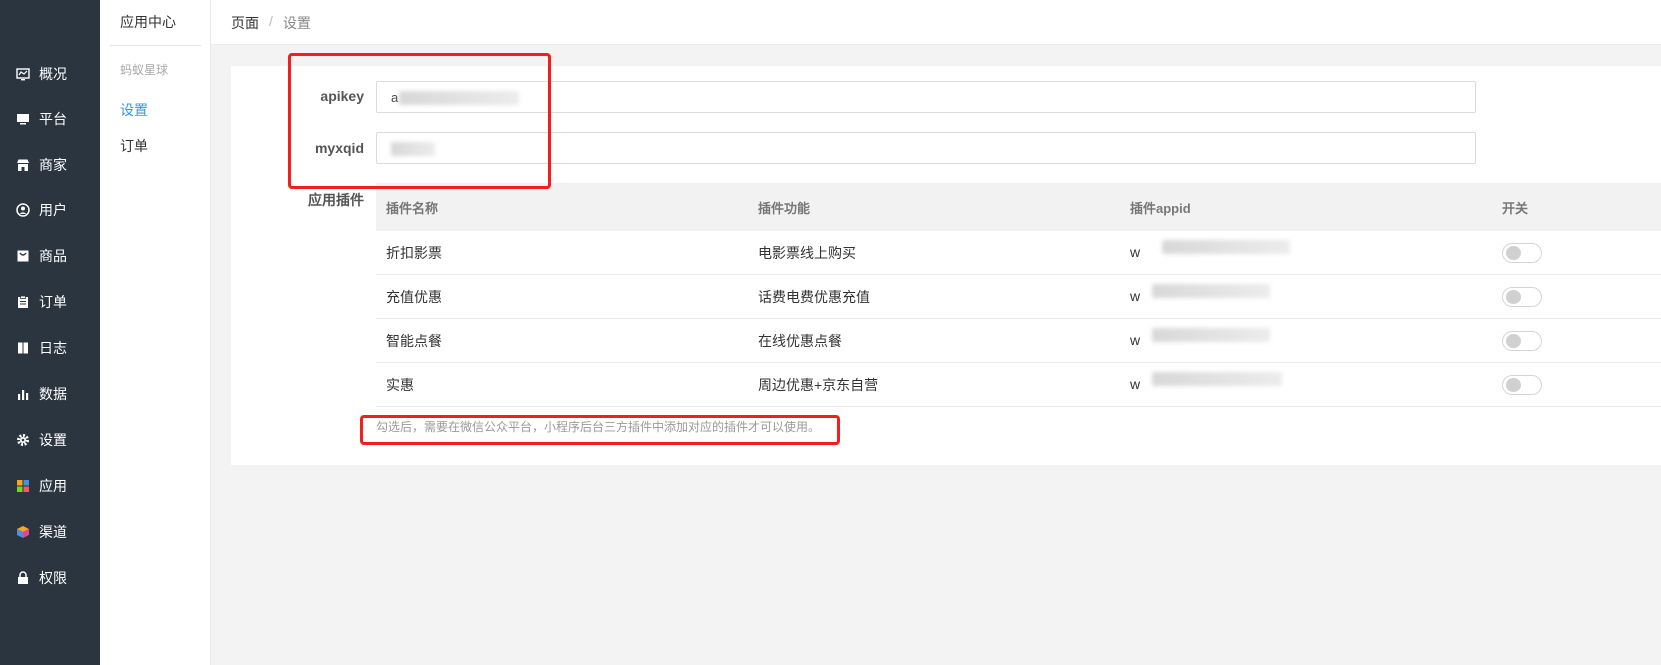 Image resolution: width=1661 pixels, height=665 pixels. I want to click on nav-item-label: 商品, so click(53, 256).